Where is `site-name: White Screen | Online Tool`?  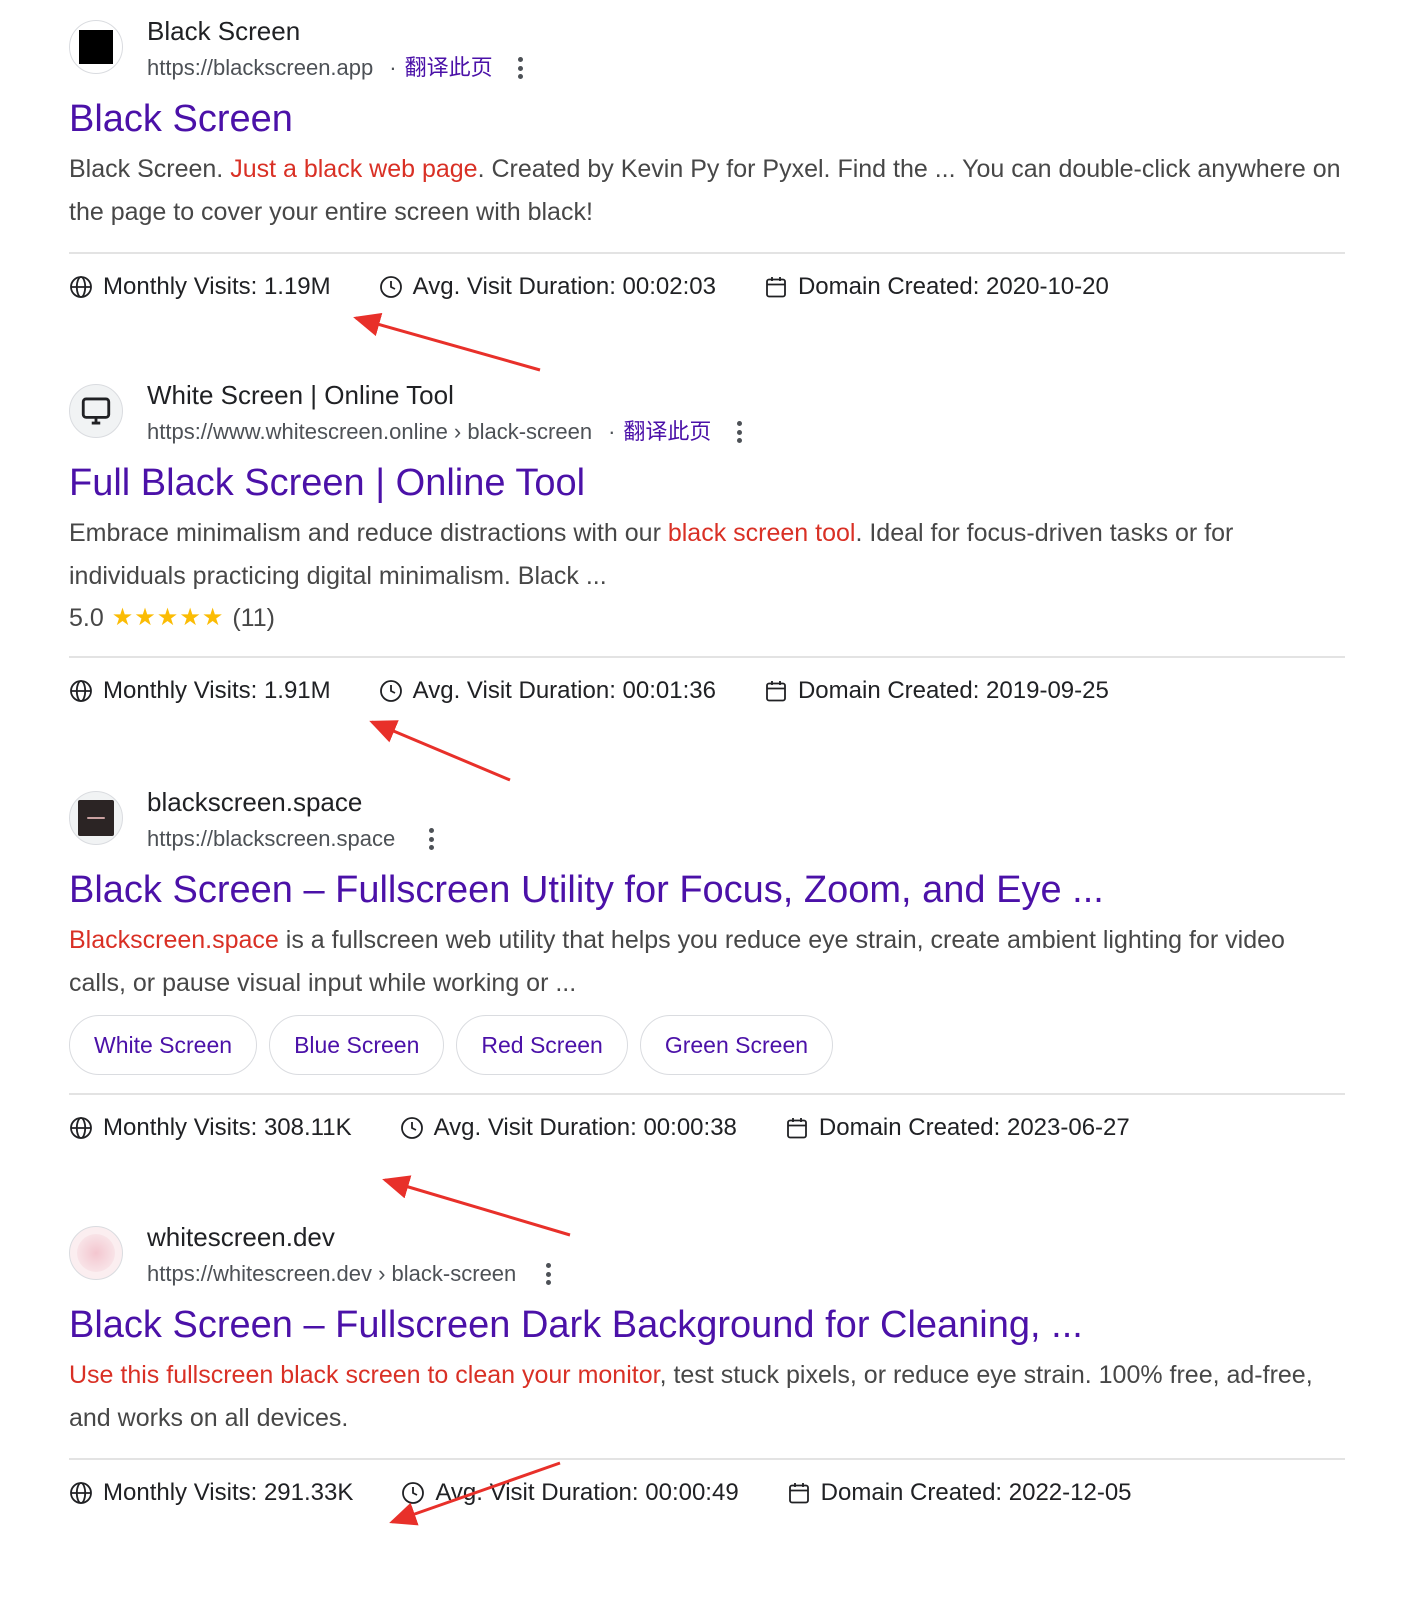
site-name: White Screen | Online Tool is located at coordinates (300, 395).